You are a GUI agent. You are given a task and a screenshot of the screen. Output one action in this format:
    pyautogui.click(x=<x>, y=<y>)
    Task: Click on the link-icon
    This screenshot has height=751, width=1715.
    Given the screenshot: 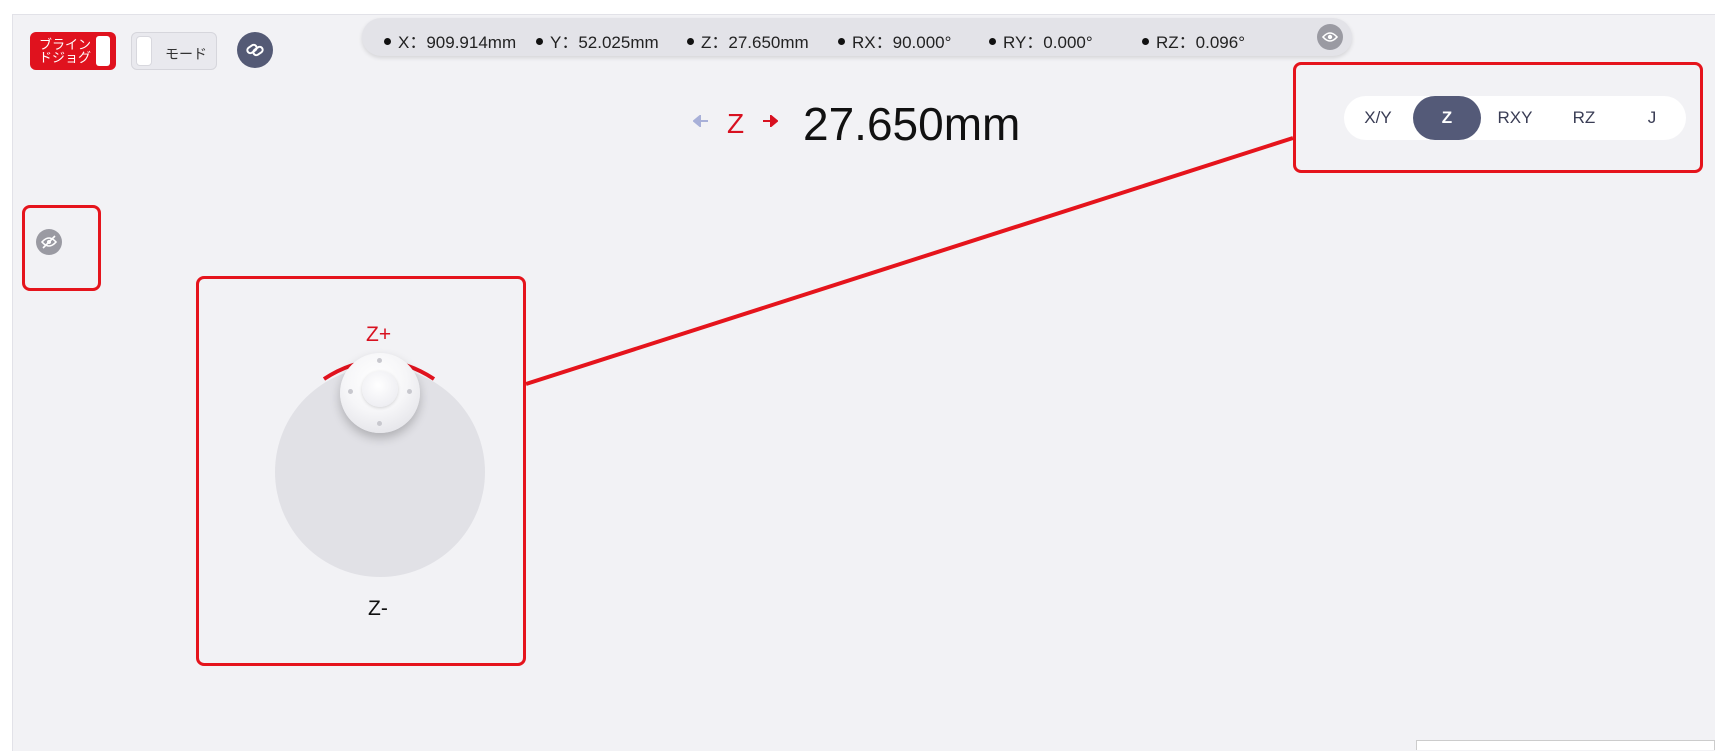 What is the action you would take?
    pyautogui.click(x=255, y=50)
    